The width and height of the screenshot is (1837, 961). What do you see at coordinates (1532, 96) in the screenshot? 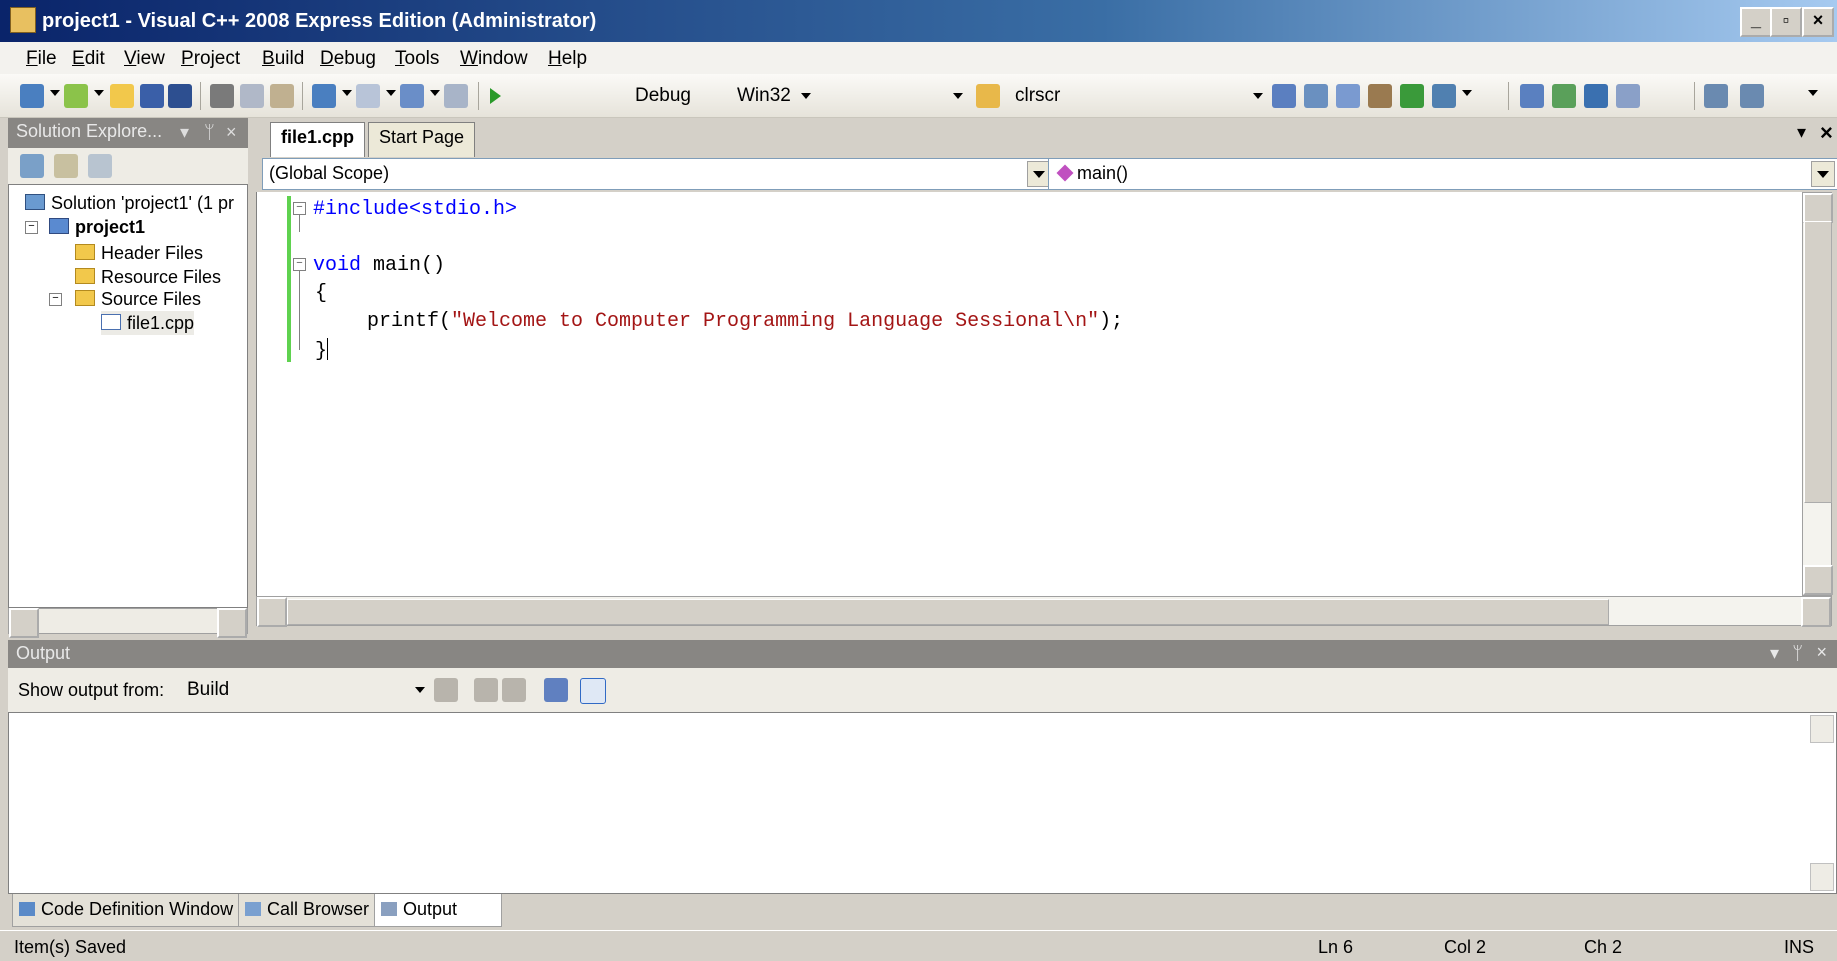
I see `text-editor-icon` at bounding box center [1532, 96].